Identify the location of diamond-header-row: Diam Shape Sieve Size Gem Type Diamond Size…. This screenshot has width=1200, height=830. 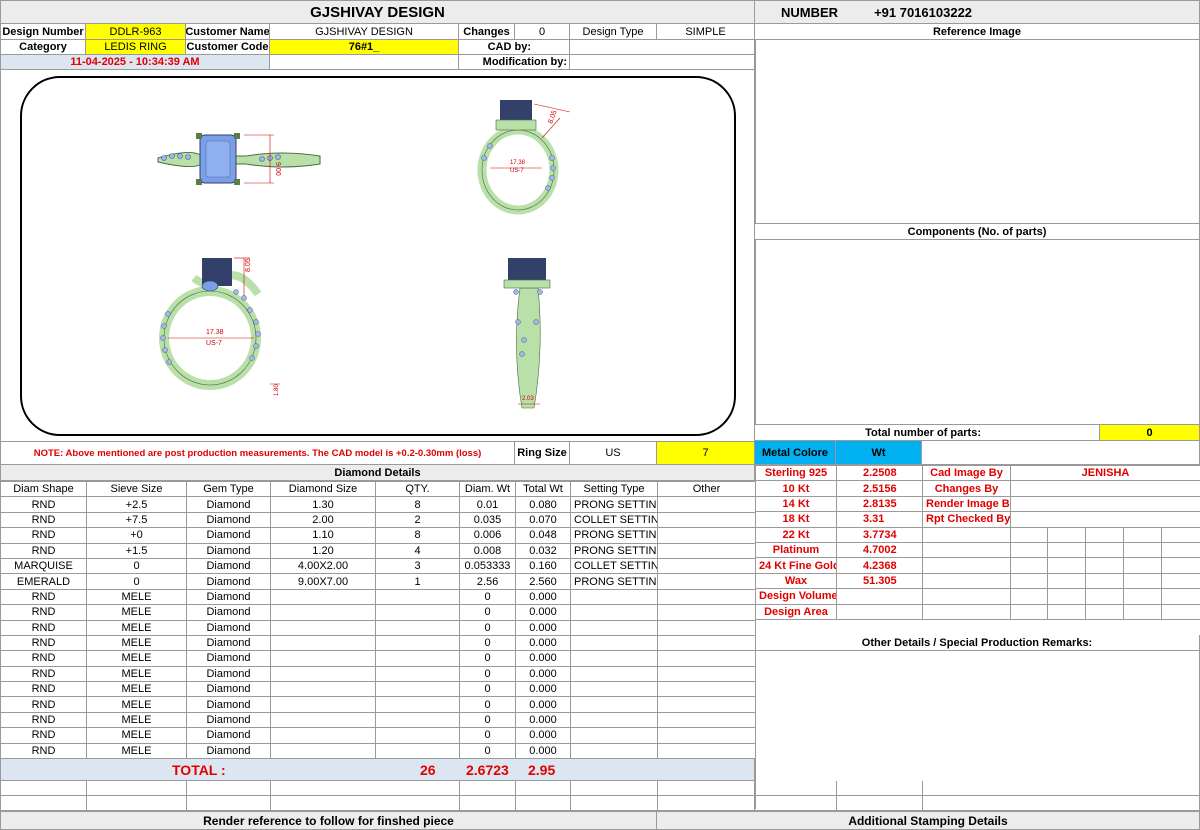
(378, 489).